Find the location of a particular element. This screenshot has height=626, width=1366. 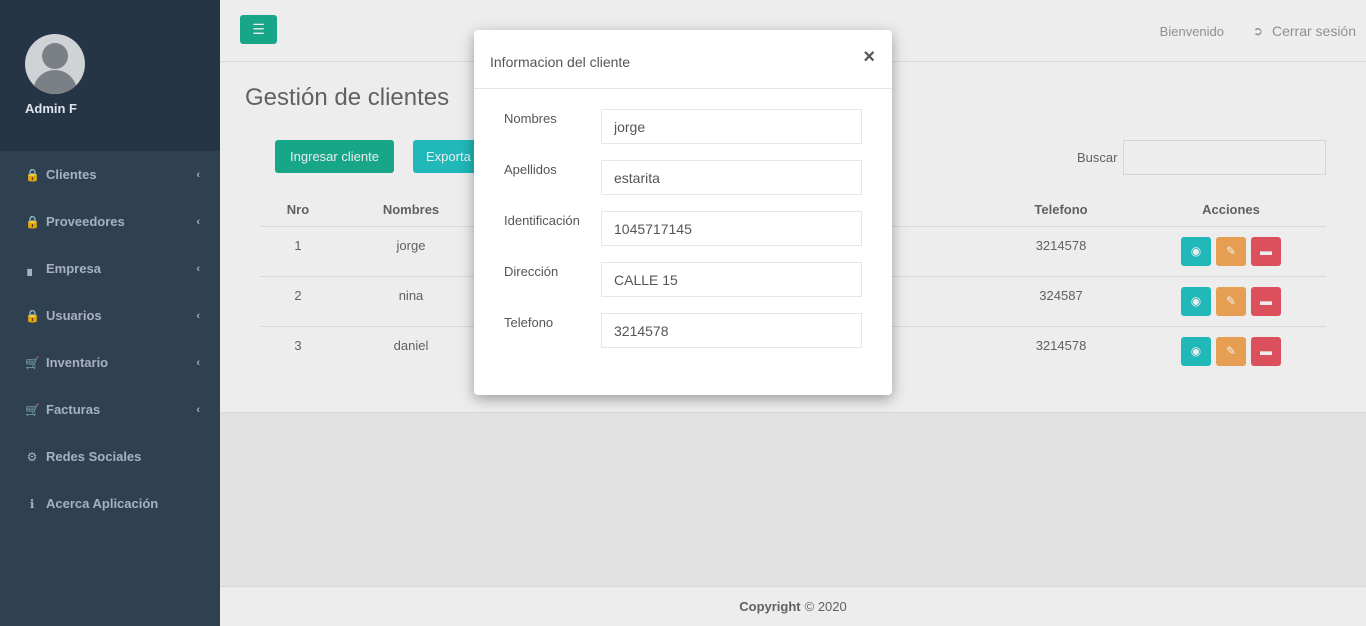

sidebar-item-empresa: ▖ Empresa ‹ is located at coordinates (110, 268).